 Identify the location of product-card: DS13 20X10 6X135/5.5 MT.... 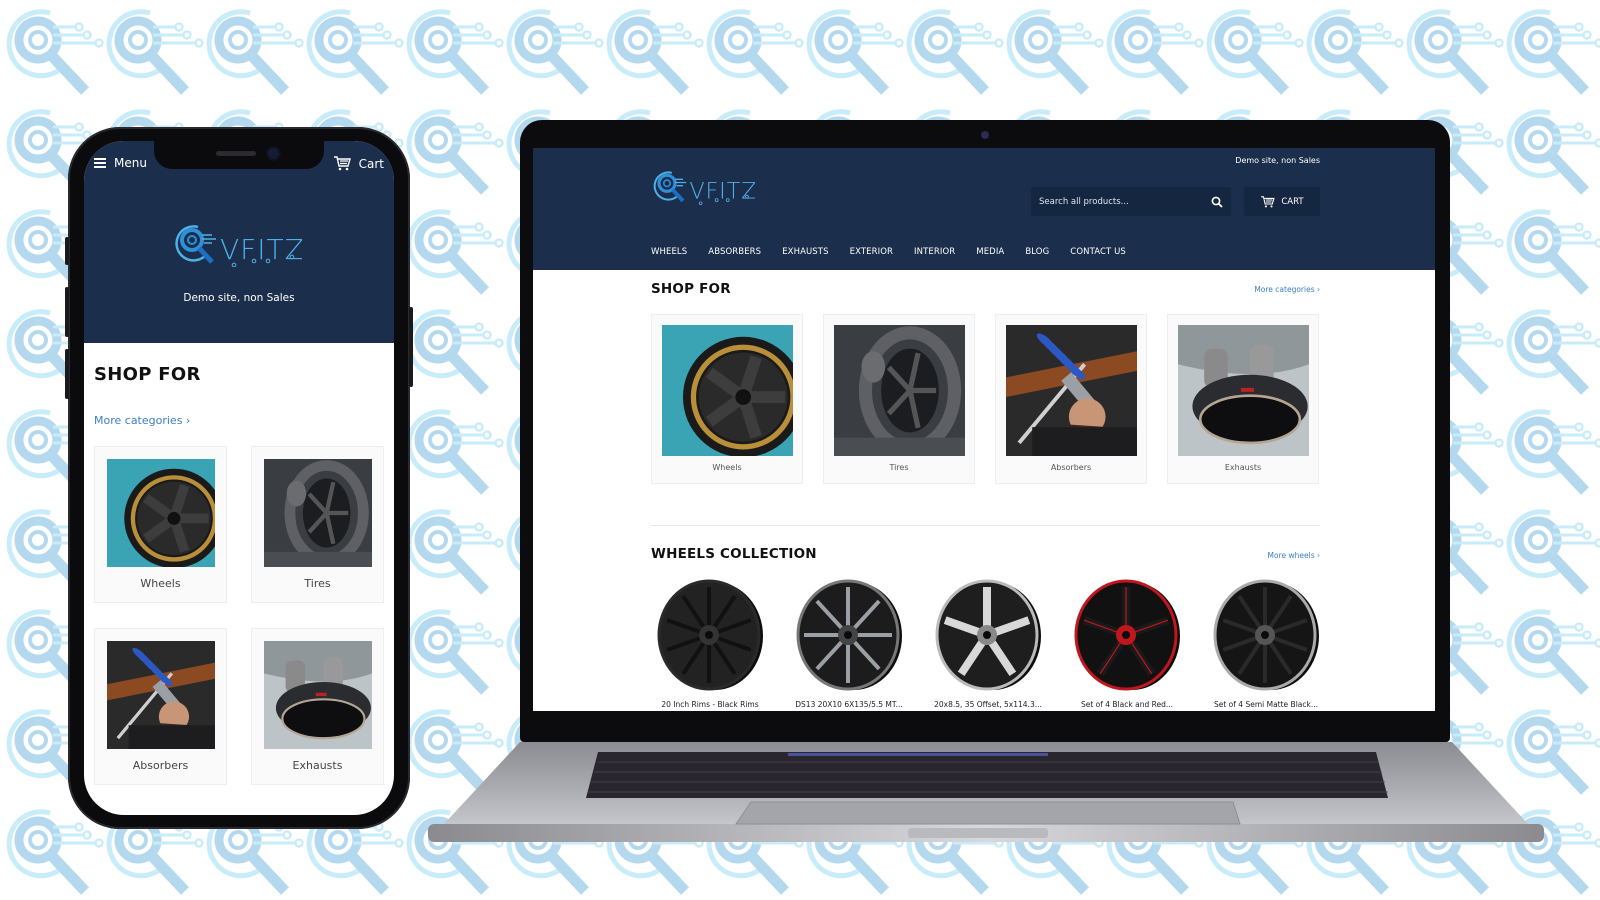
(849, 643).